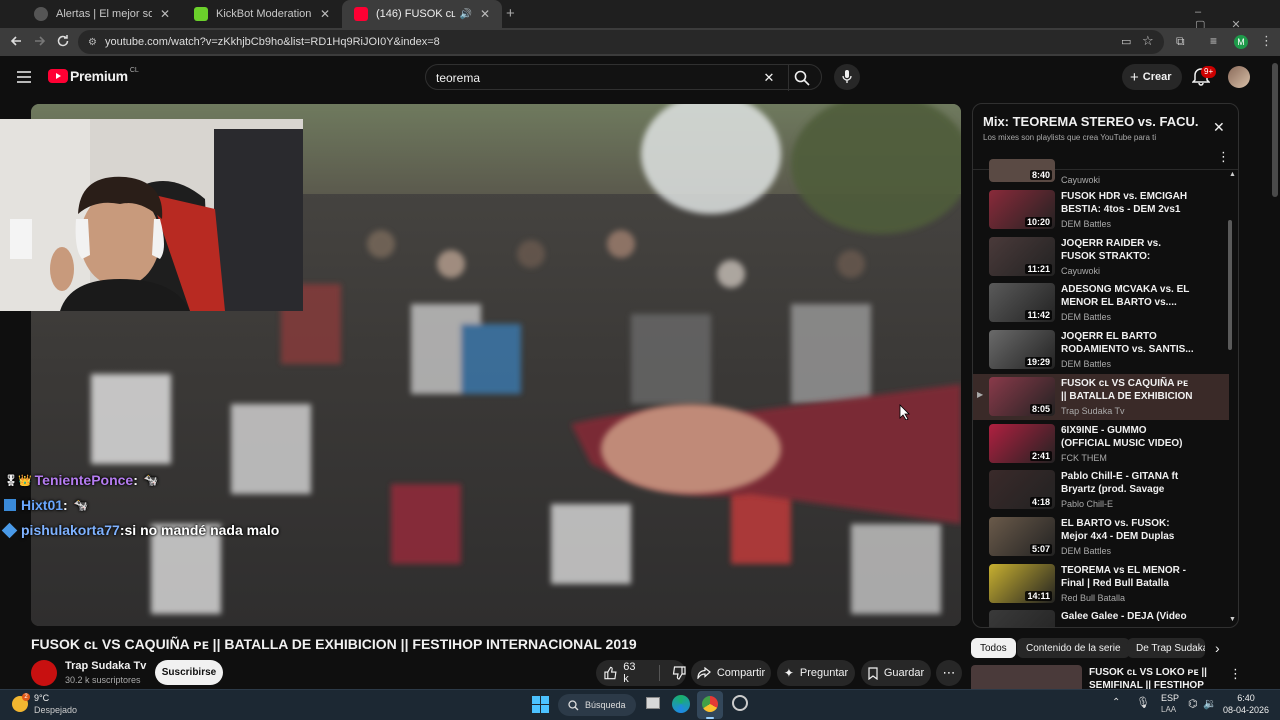  I want to click on chrome-icon, so click(710, 704).